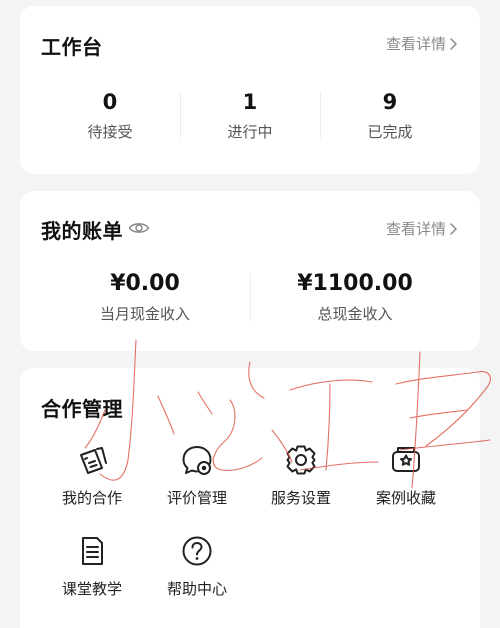 The height and width of the screenshot is (628, 500). I want to click on grid-item-classroom: 课堂教学, so click(92, 566).